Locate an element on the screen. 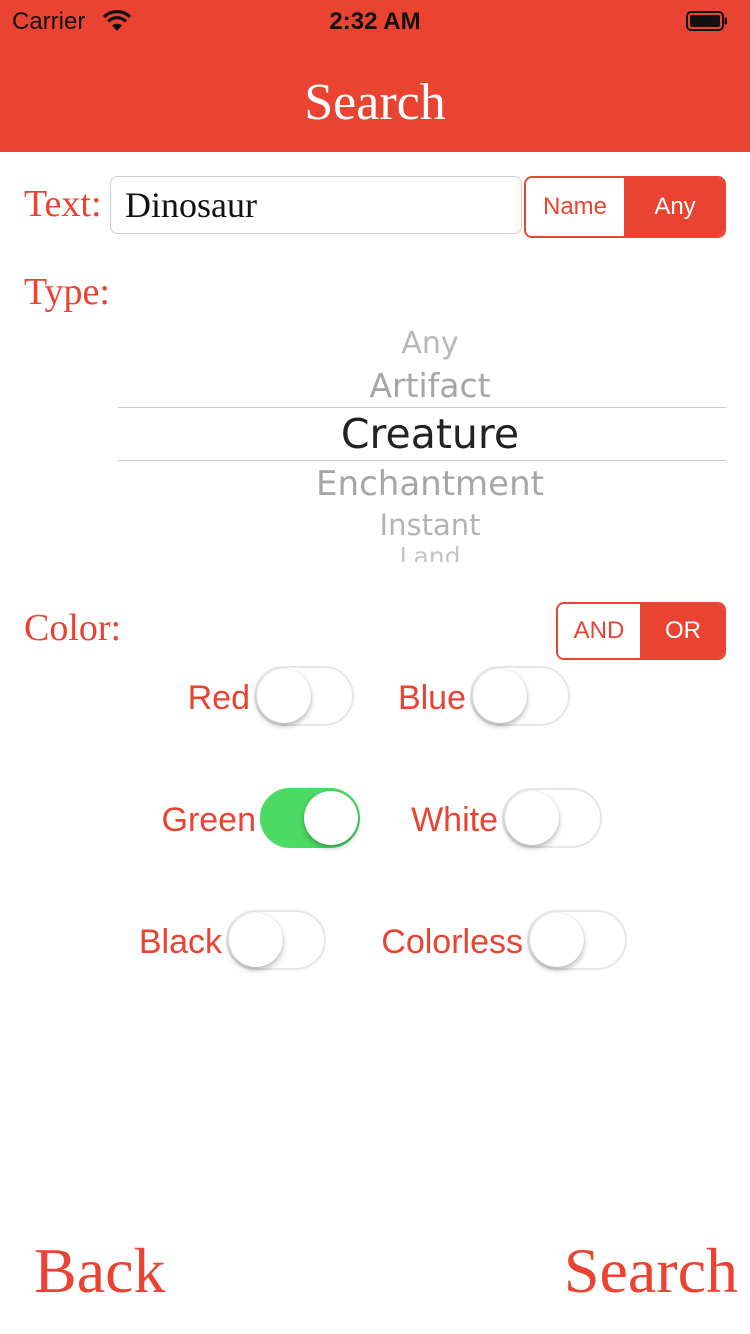 This screenshot has height=1334, width=750. picker-selection-top-divider is located at coordinates (422, 407).